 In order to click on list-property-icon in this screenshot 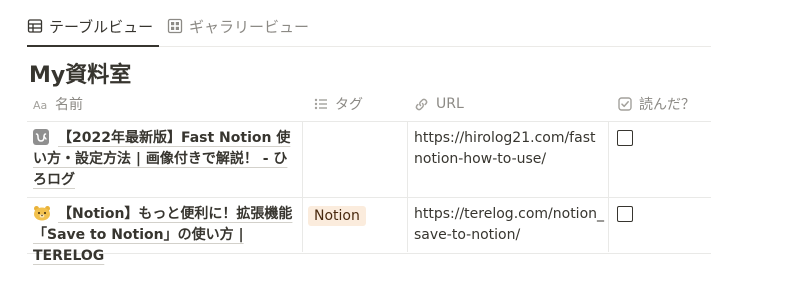, I will do `click(320, 104)`.